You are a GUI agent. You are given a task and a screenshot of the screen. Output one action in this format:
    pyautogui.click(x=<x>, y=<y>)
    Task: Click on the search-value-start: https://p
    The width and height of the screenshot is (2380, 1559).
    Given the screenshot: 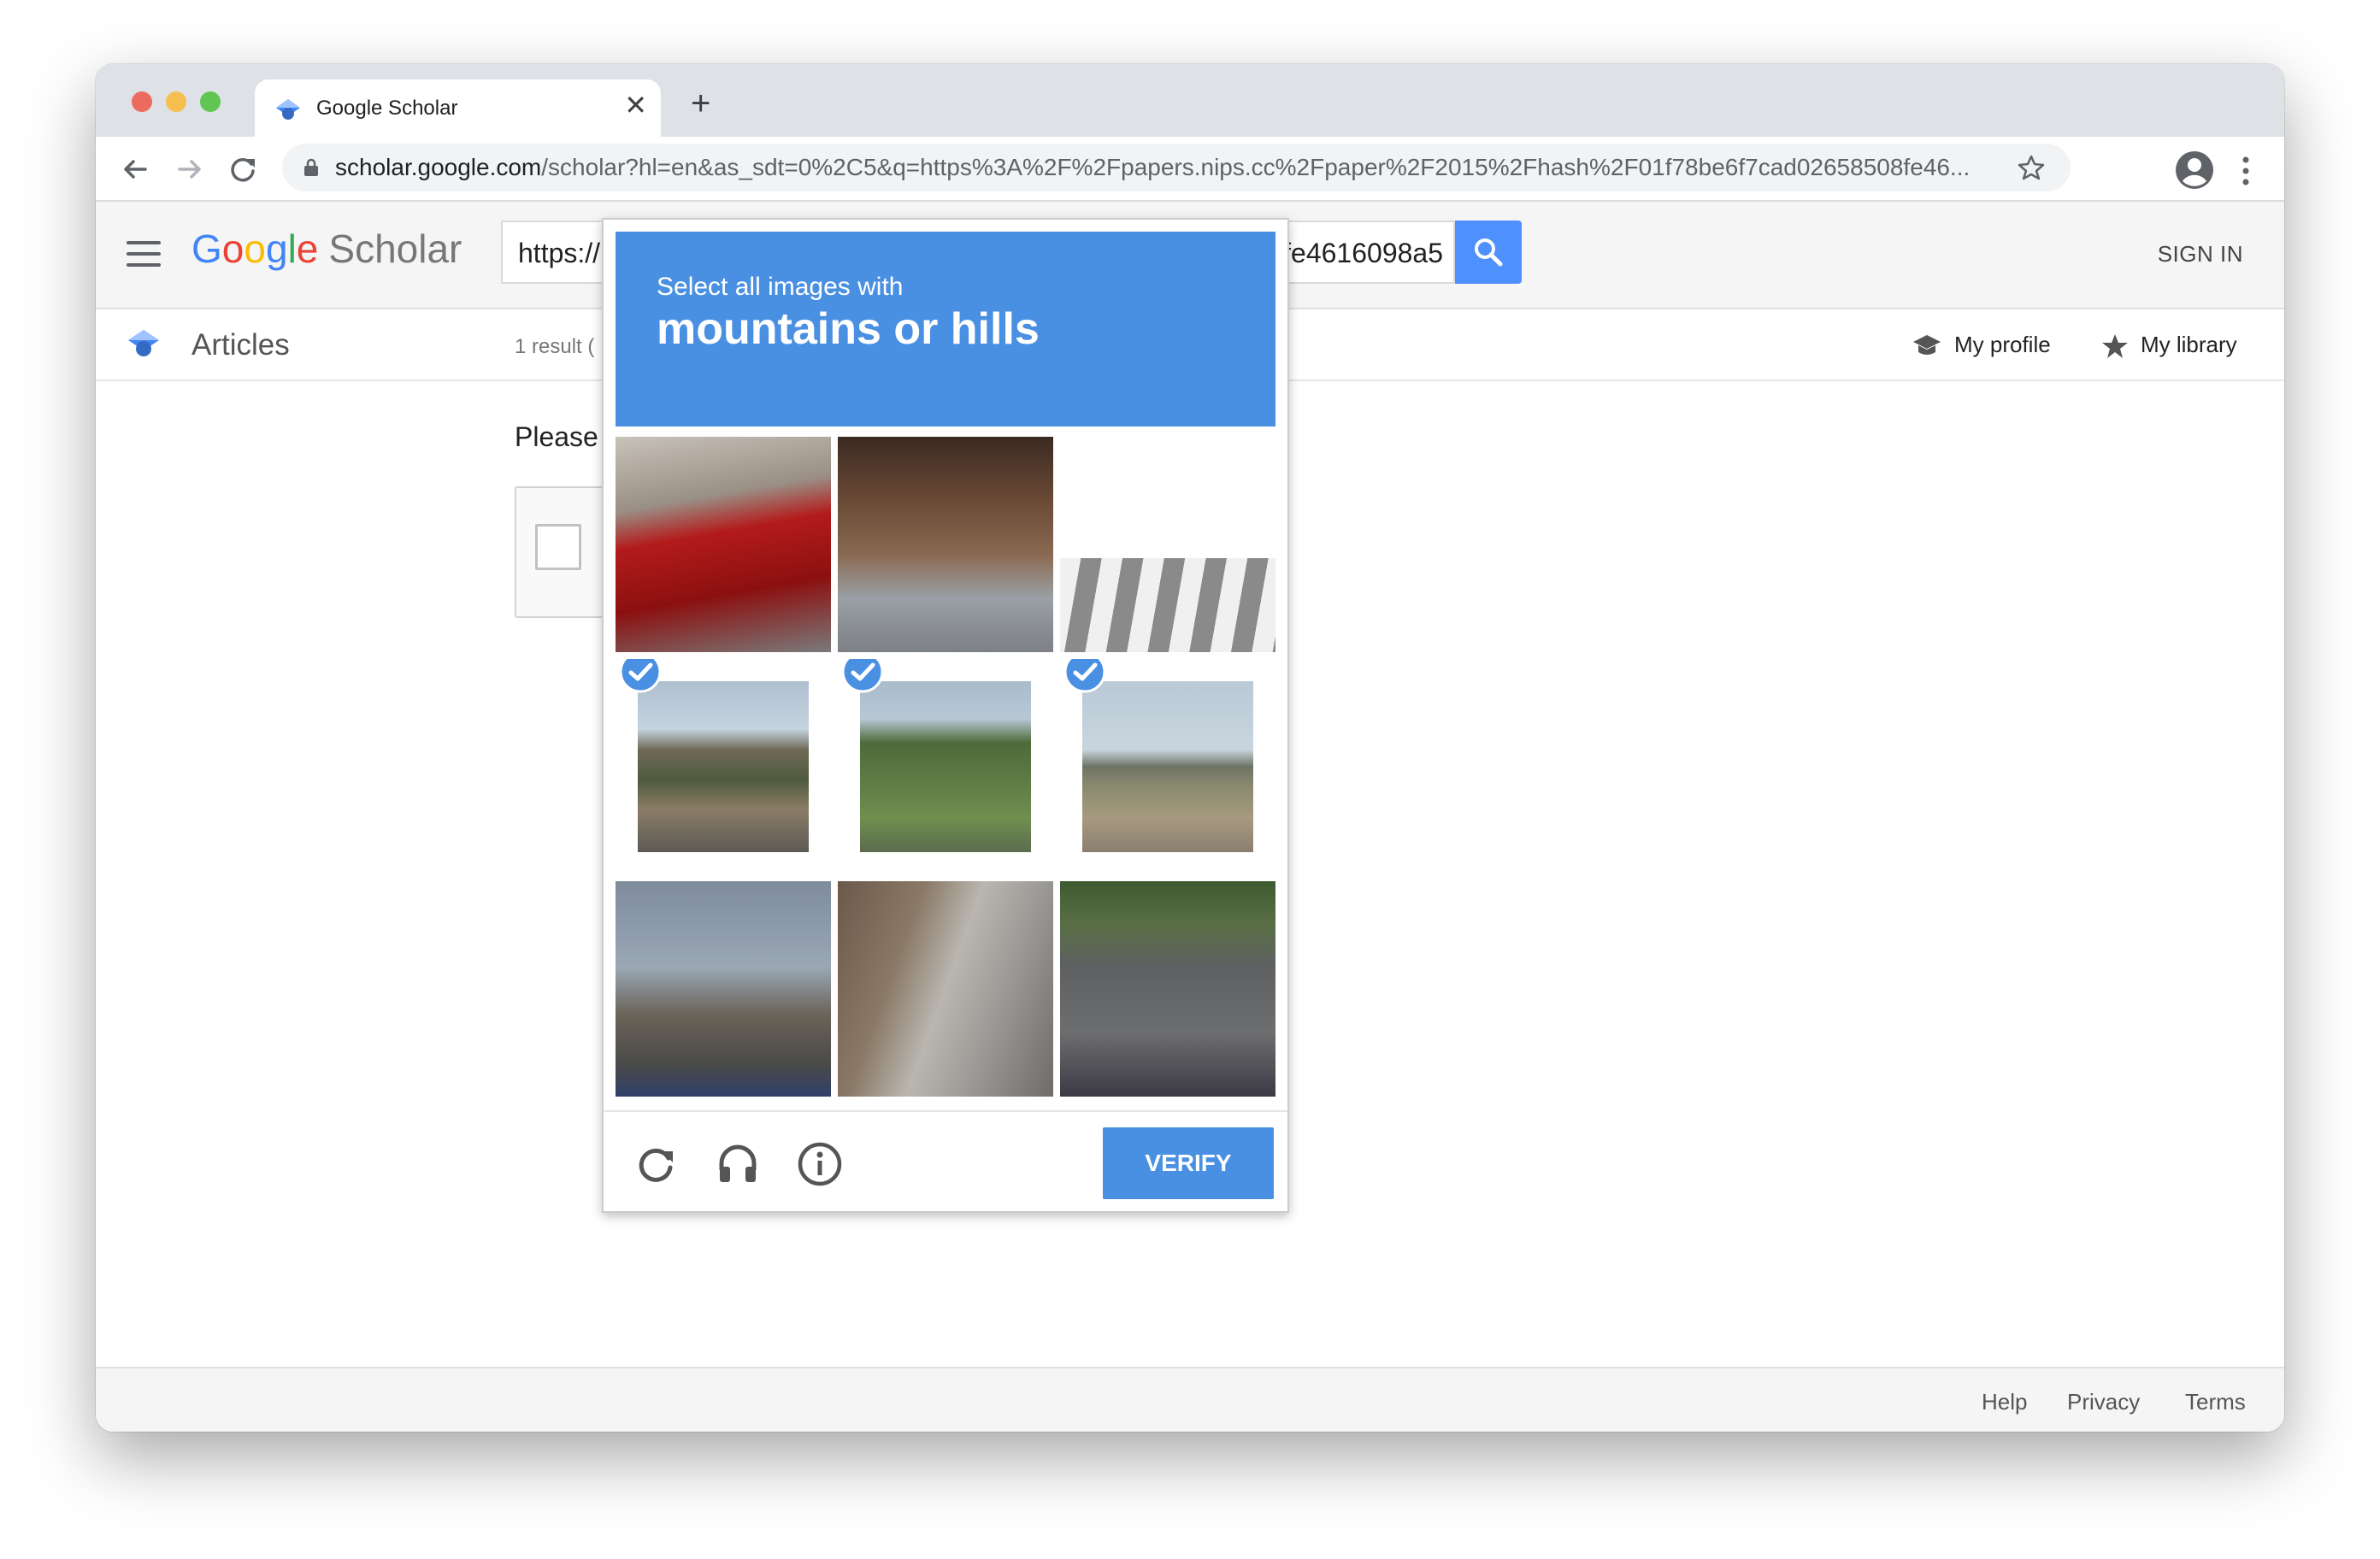 What is the action you would take?
    pyautogui.click(x=567, y=253)
    